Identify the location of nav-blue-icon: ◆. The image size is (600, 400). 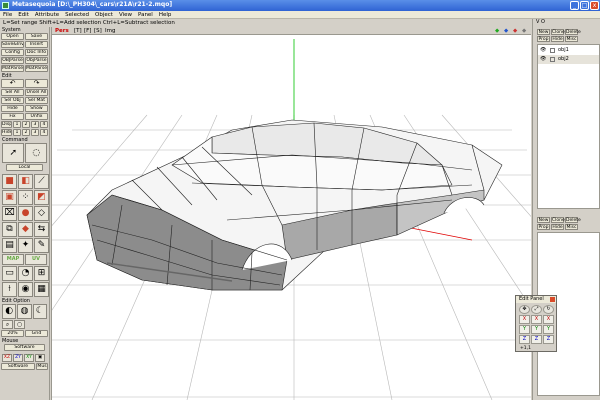
(506, 31).